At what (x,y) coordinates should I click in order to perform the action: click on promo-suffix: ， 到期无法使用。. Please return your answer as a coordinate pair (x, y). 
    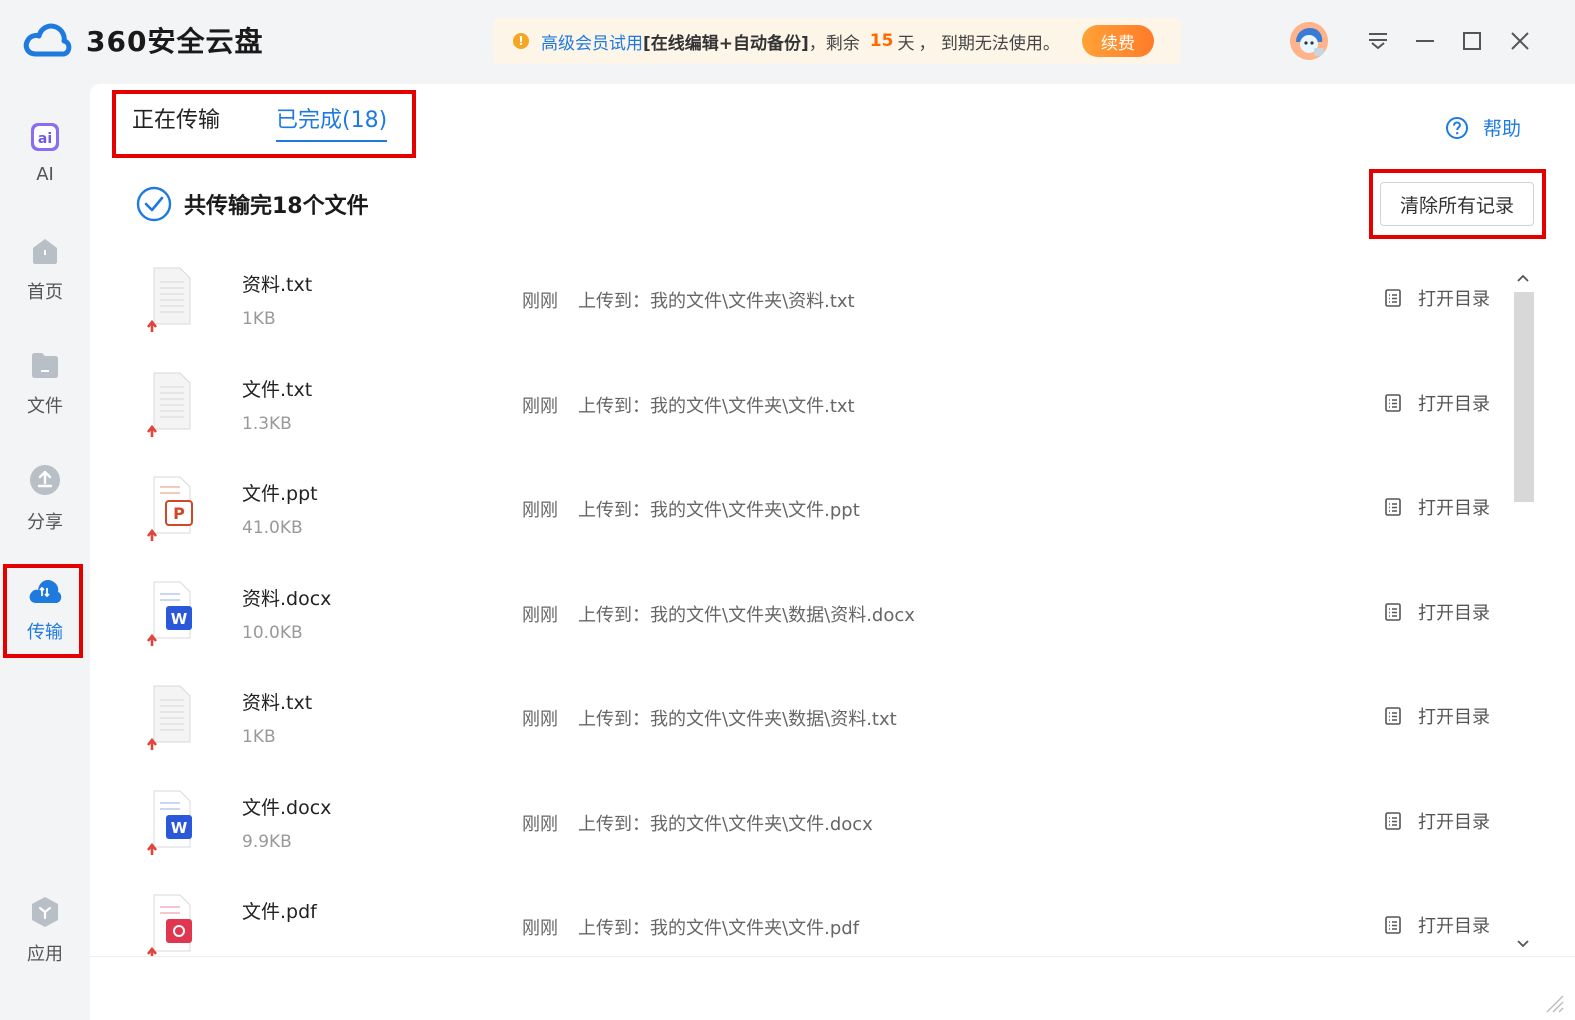
    Looking at the image, I should click on (989, 43).